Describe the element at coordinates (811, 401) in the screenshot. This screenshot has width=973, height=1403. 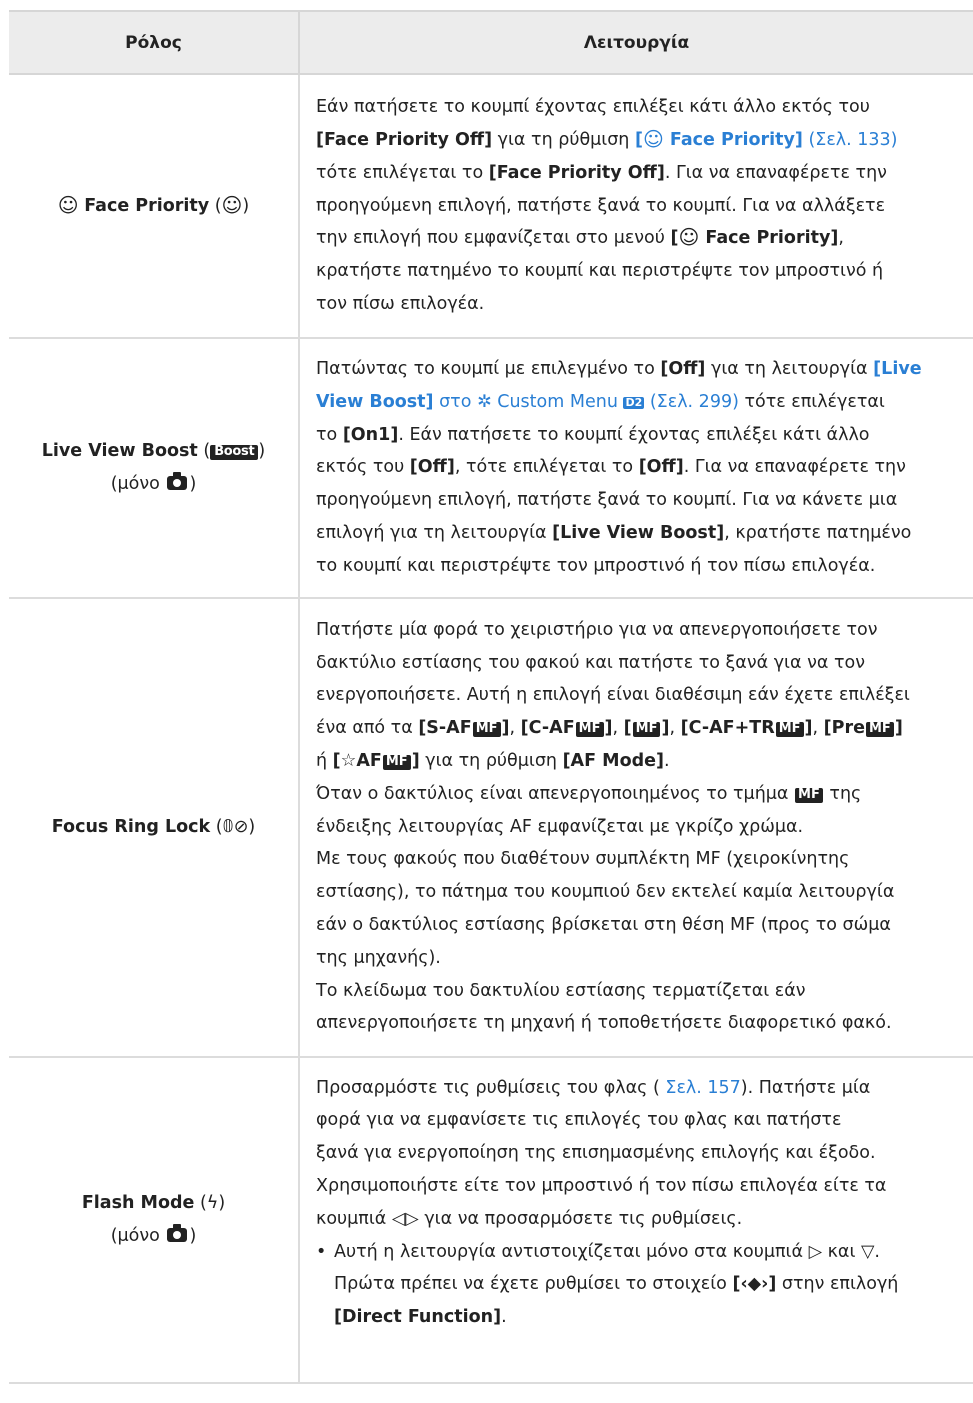
I see `text: τότε επιλέγεται` at that location.